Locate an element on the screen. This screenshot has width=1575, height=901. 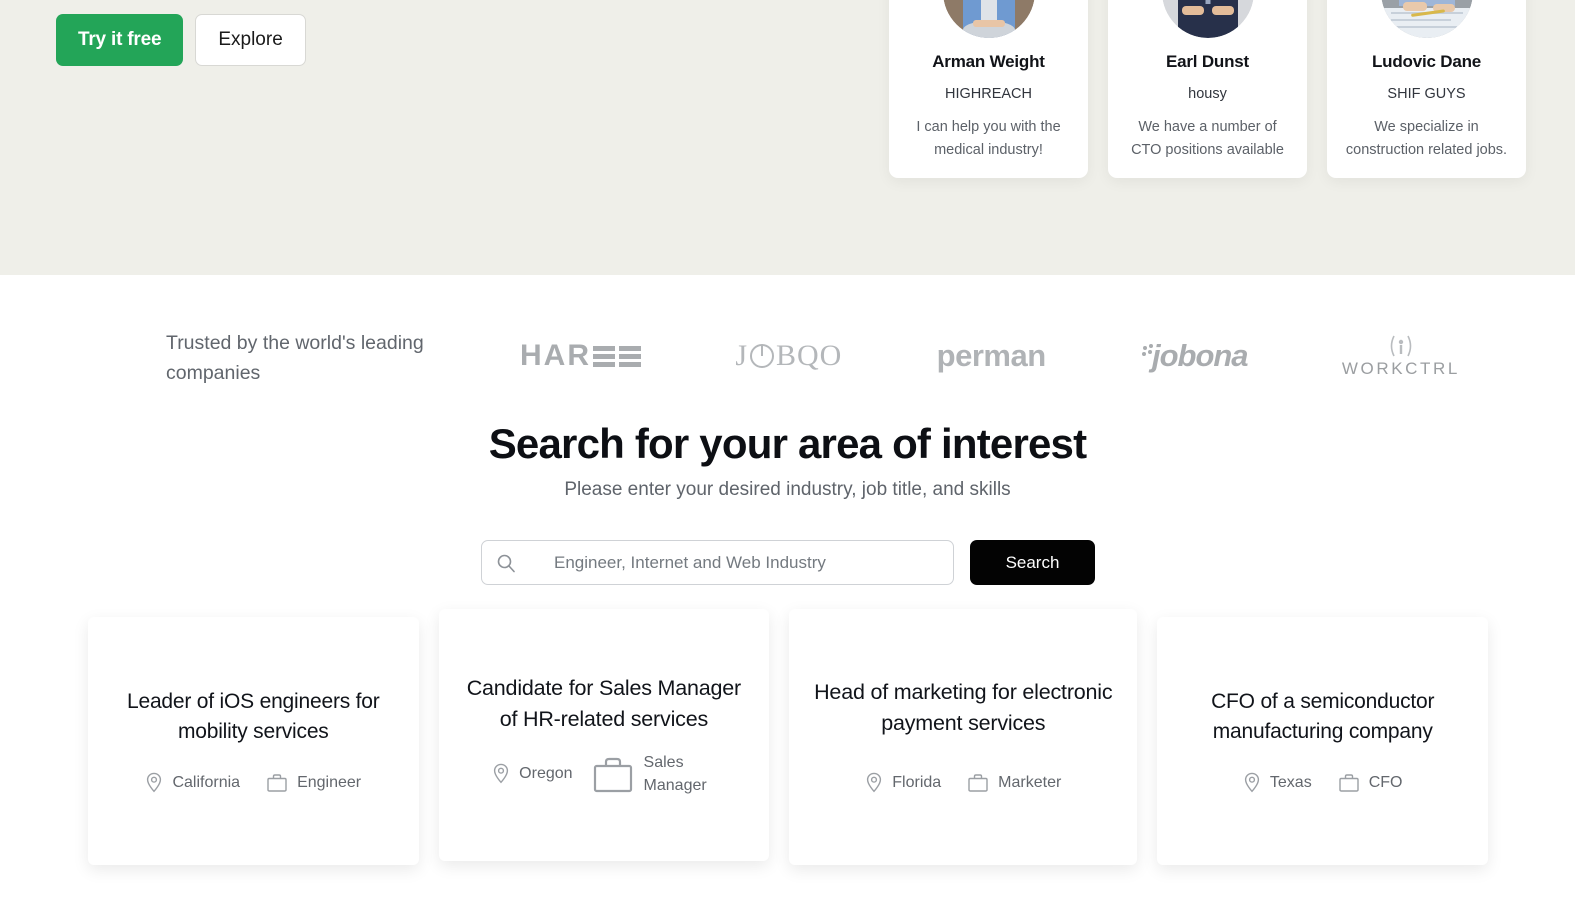
job-meta: Texas CFO is located at coordinates (1322, 782).